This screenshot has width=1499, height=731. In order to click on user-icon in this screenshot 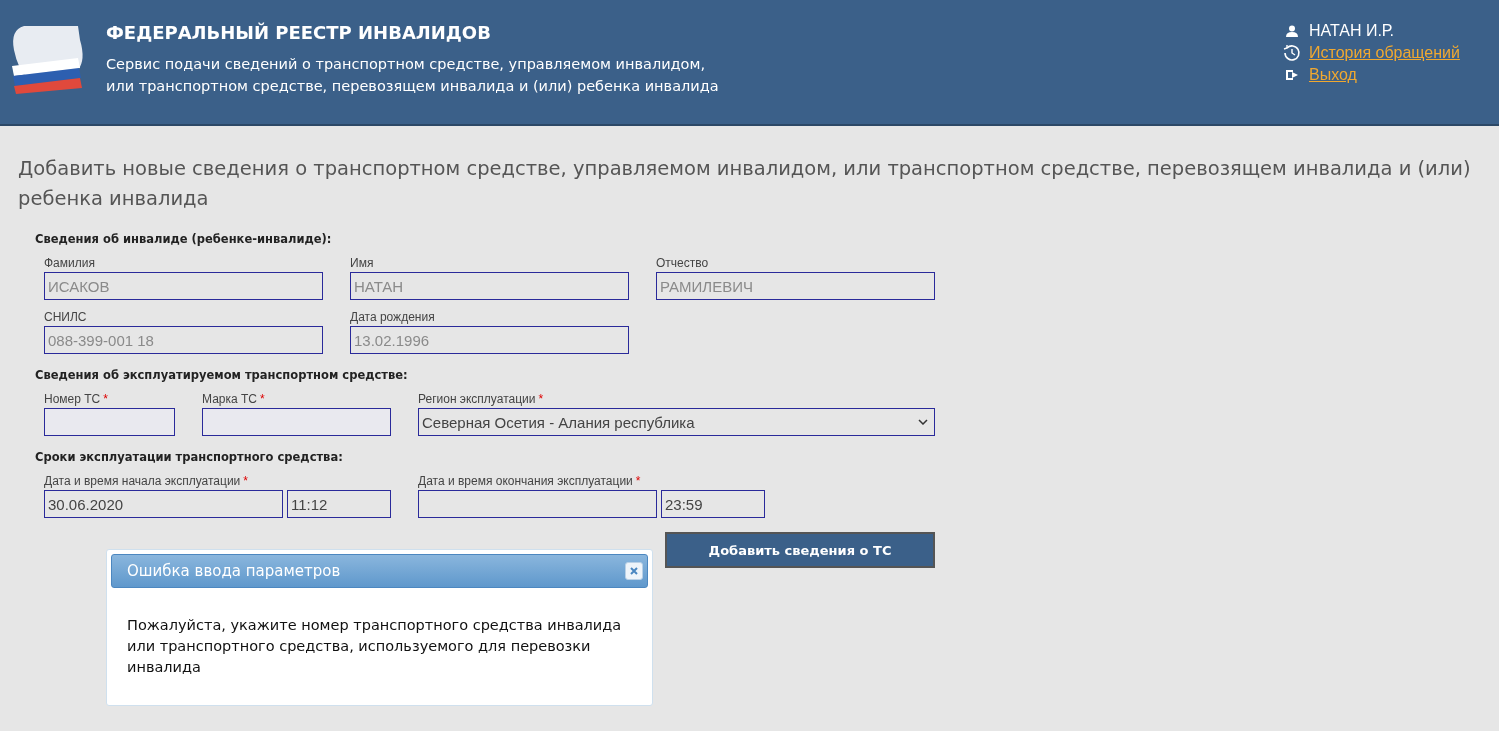, I will do `click(1292, 31)`.